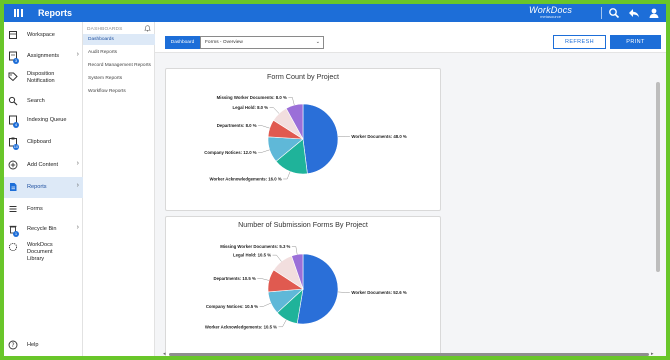 This screenshot has height=360, width=670. I want to click on subnav-item-workflow-reports: Workflow Reports, so click(119, 91).